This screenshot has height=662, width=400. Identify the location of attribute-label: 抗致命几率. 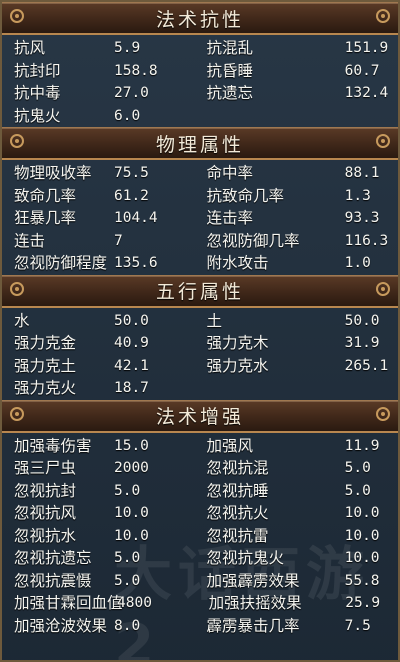
(245, 195).